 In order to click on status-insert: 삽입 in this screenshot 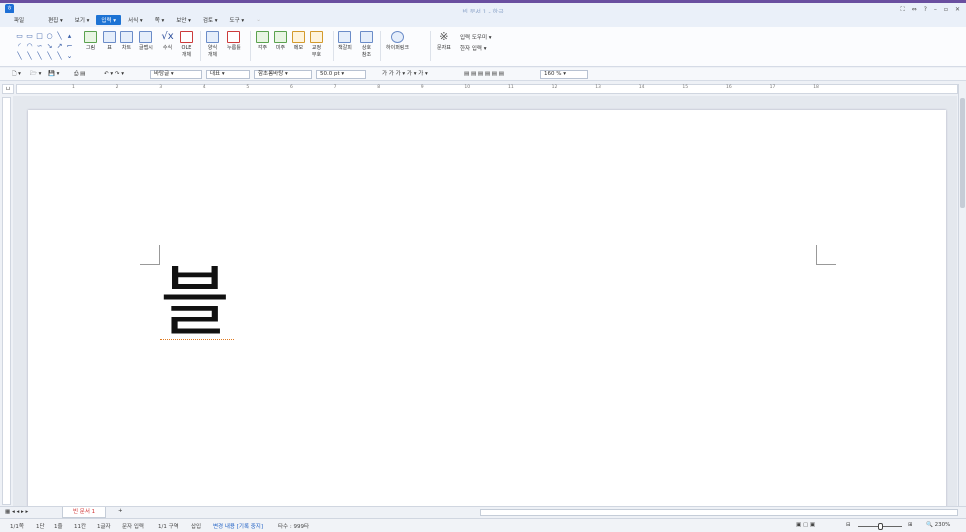, I will do `click(196, 526)`.